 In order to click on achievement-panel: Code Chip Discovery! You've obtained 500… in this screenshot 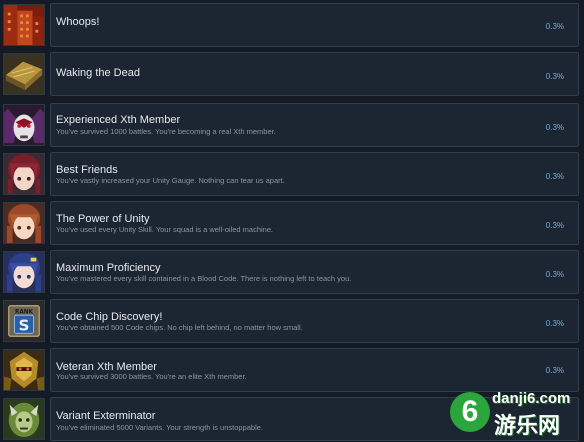, I will do `click(314, 321)`.